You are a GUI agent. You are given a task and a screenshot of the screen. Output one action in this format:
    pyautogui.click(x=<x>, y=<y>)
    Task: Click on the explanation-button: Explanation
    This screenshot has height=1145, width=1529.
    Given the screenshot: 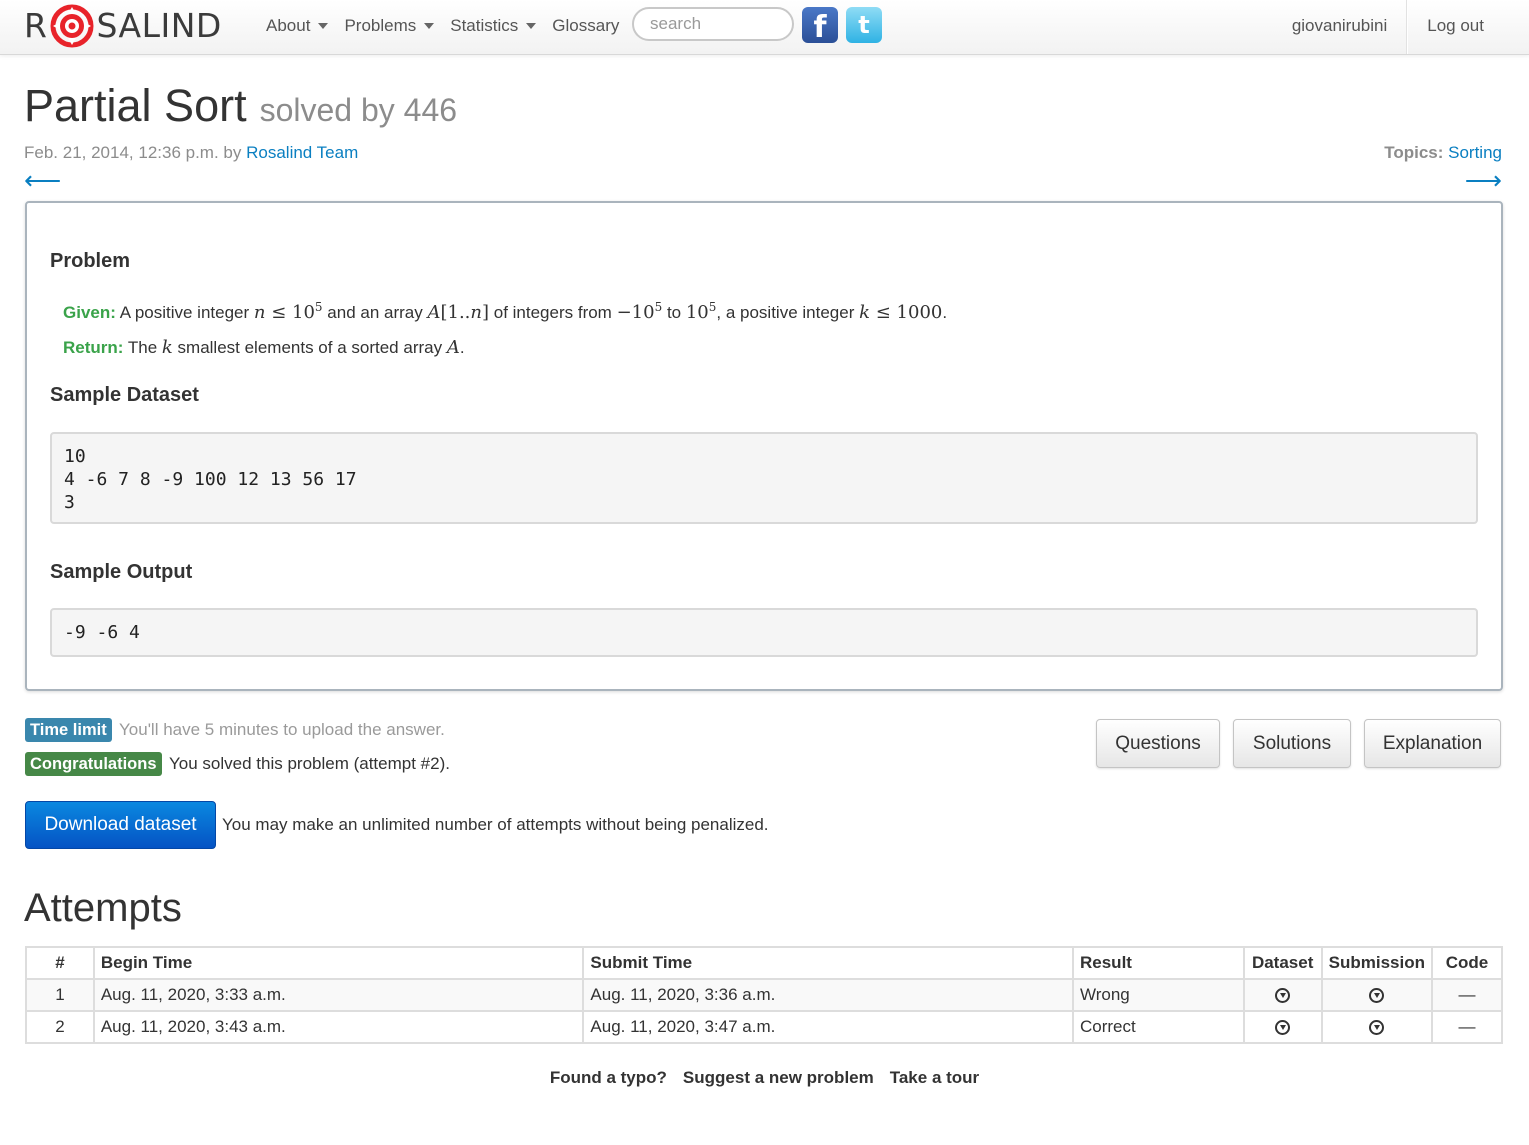 What is the action you would take?
    pyautogui.click(x=1432, y=743)
    